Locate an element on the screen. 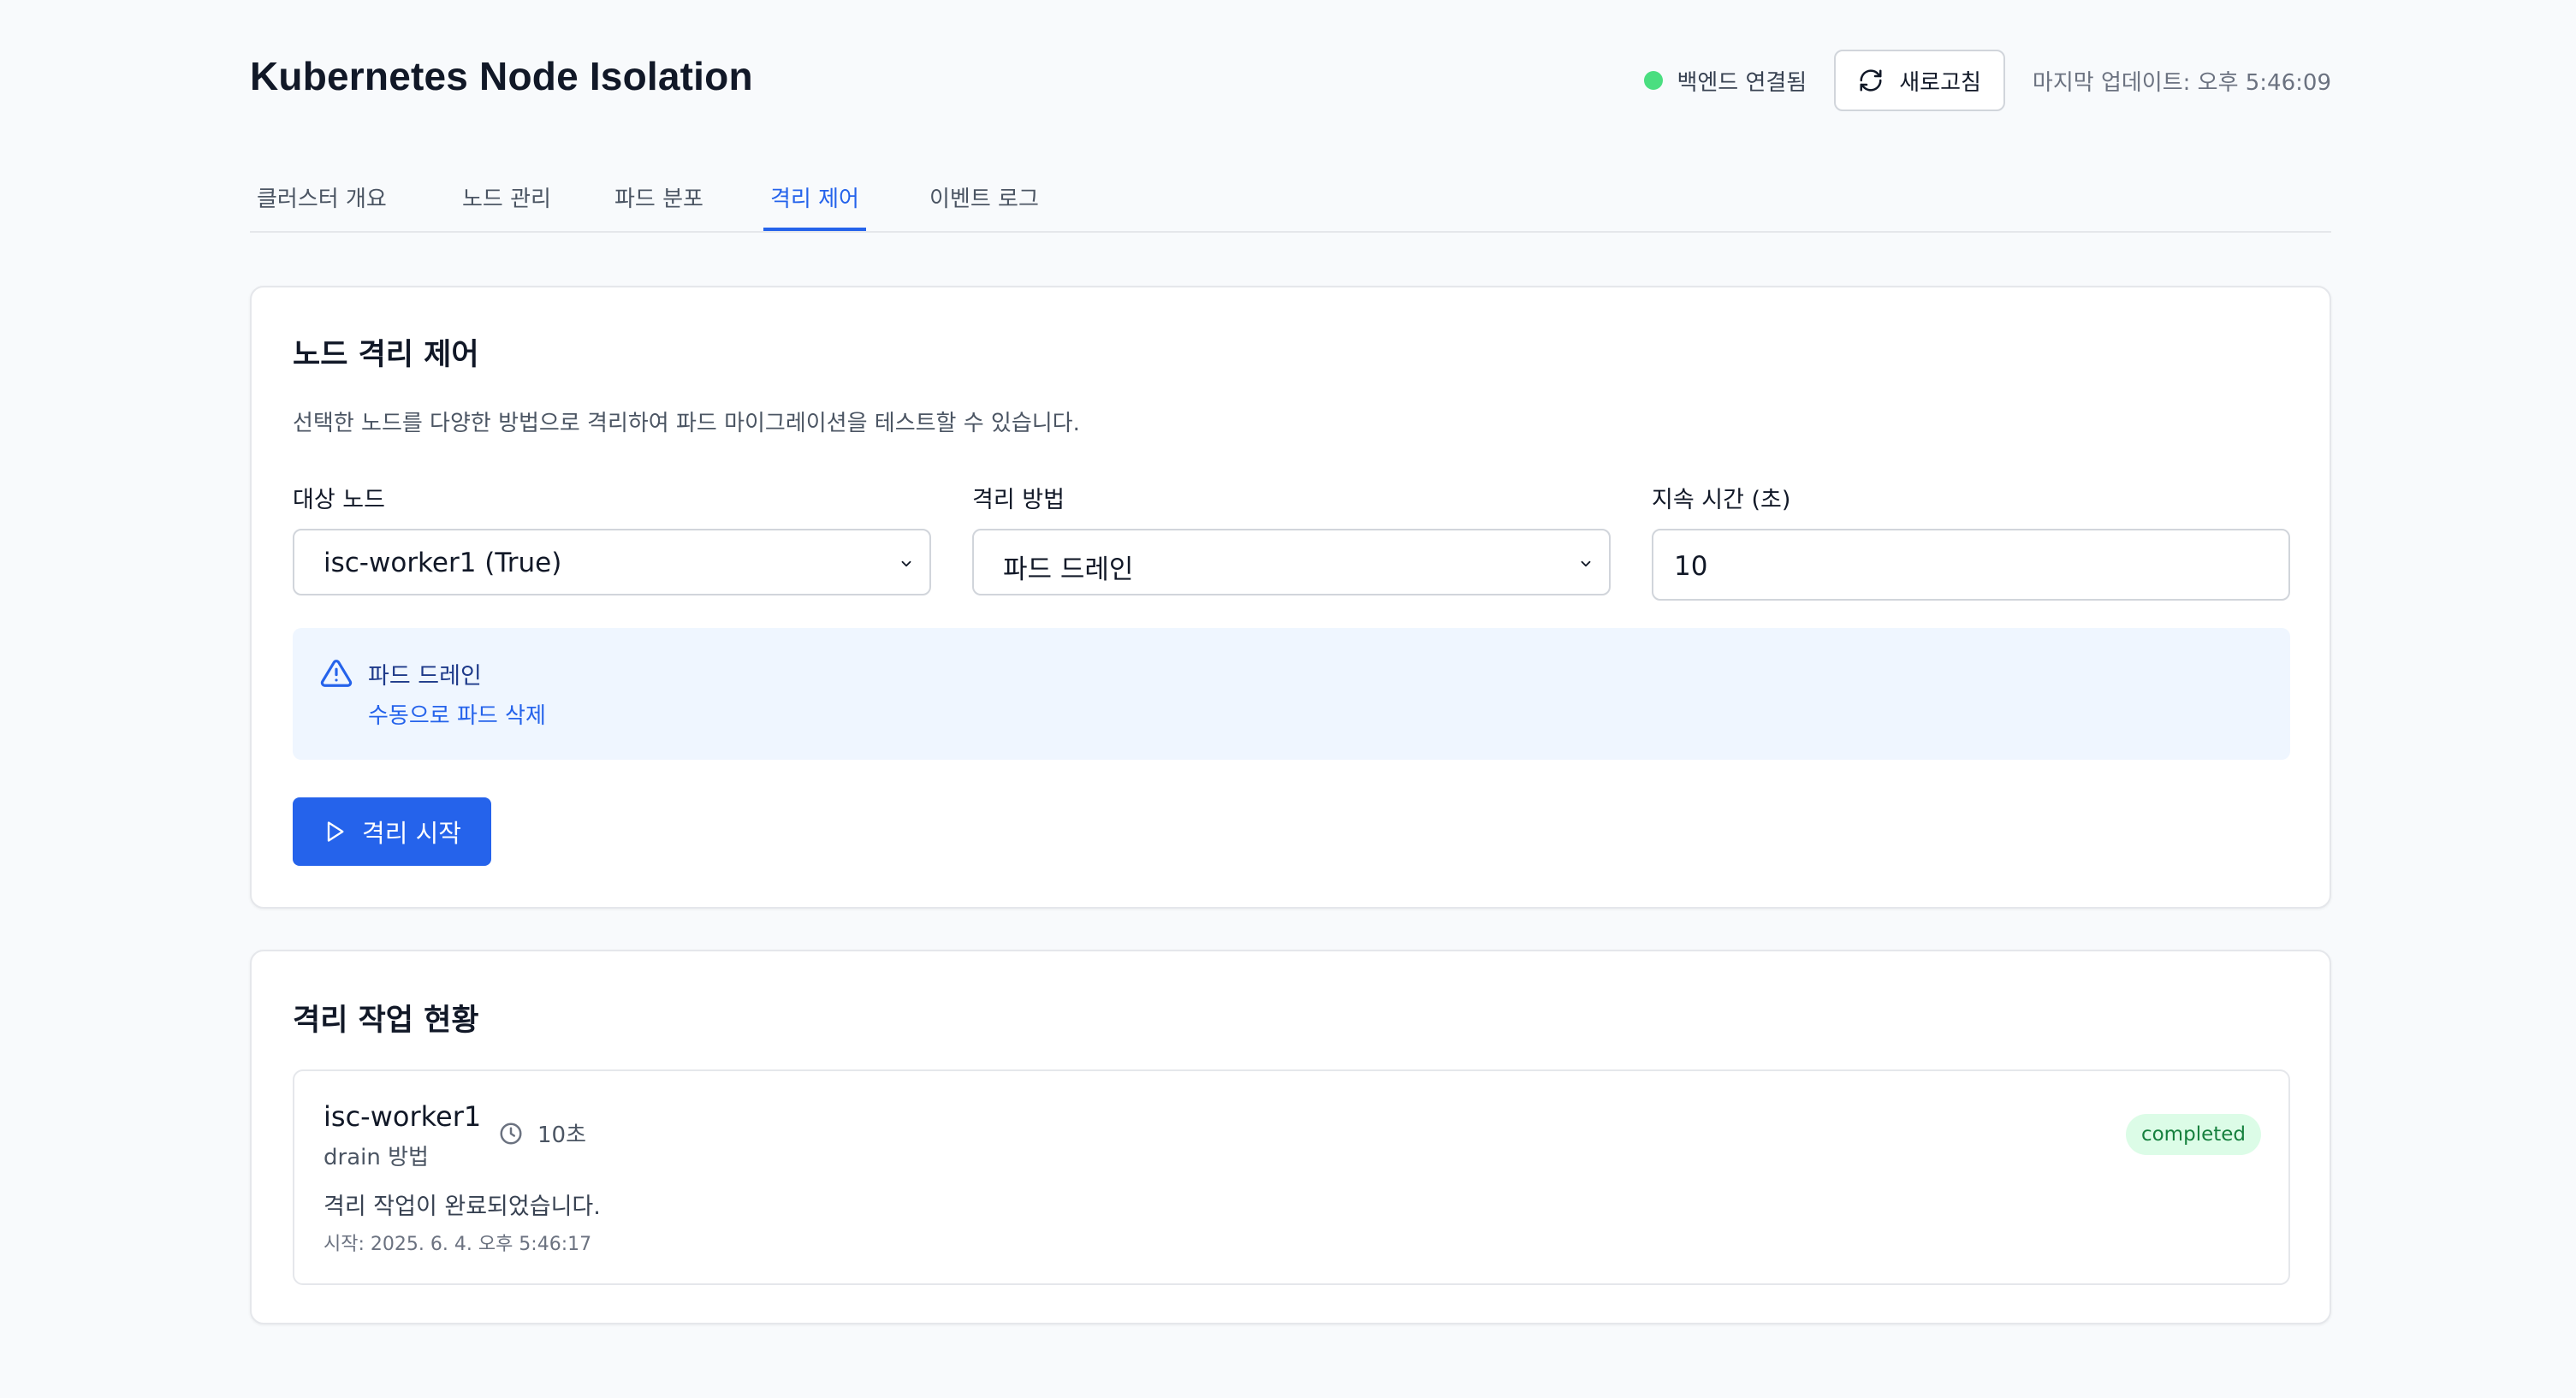  job-node-name: isc-worker1 is located at coordinates (402, 1116).